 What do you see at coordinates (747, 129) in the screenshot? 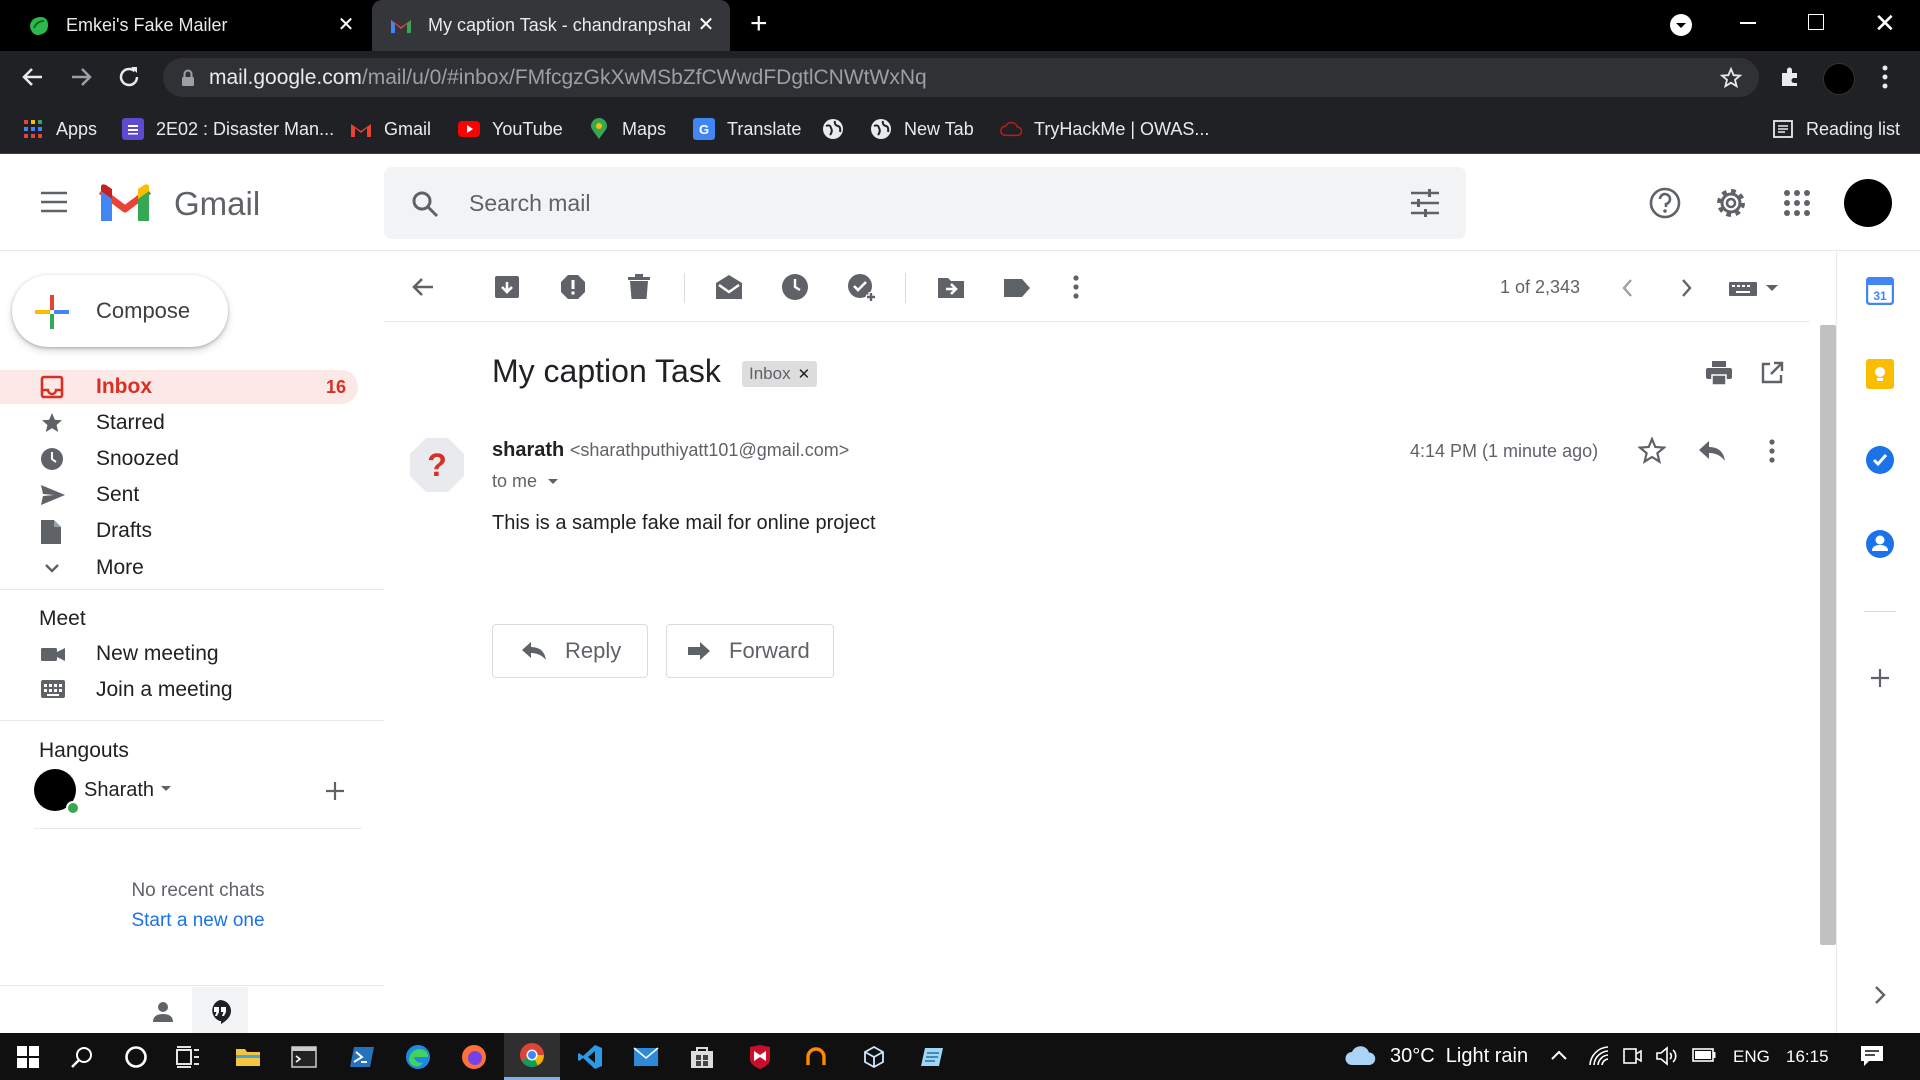
I see `bookmark-translate: G Translate` at bounding box center [747, 129].